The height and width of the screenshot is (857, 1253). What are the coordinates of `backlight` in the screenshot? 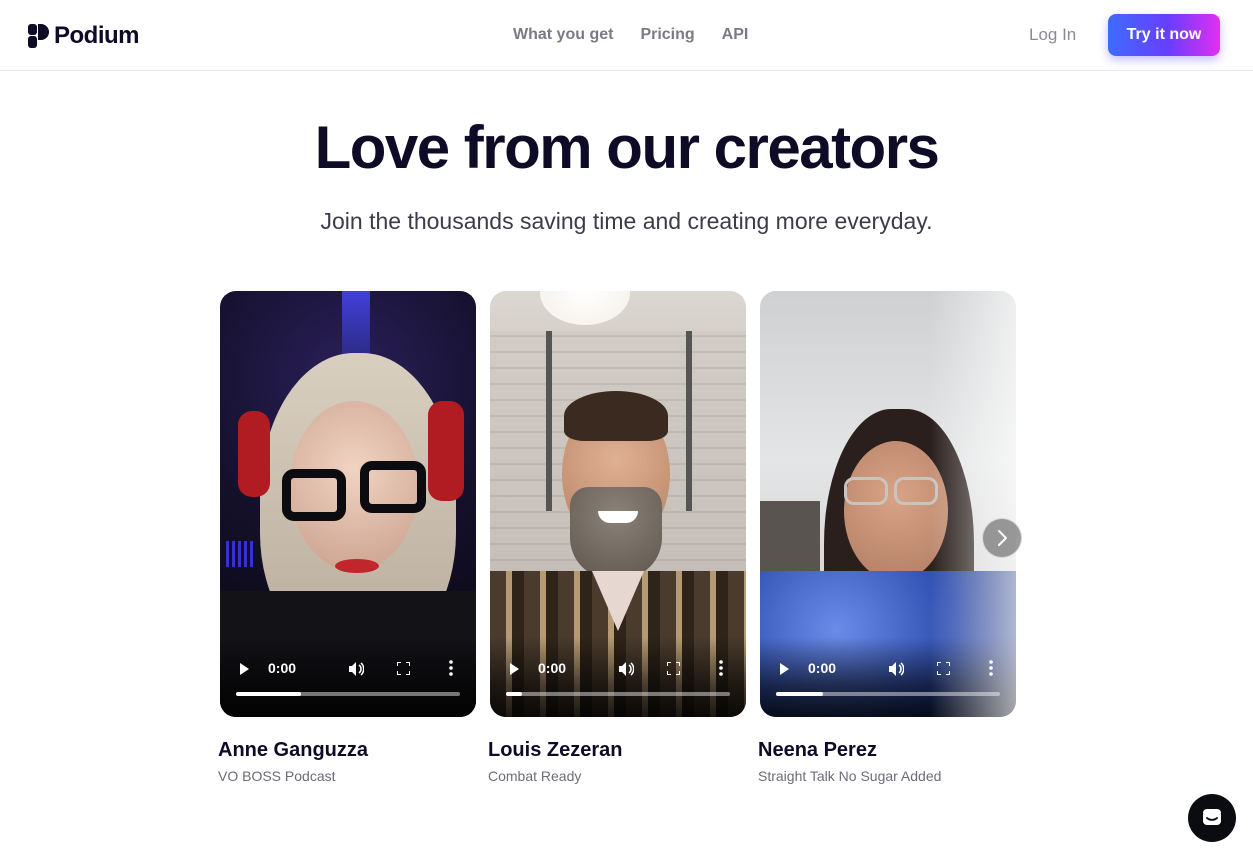 It's located at (356, 326).